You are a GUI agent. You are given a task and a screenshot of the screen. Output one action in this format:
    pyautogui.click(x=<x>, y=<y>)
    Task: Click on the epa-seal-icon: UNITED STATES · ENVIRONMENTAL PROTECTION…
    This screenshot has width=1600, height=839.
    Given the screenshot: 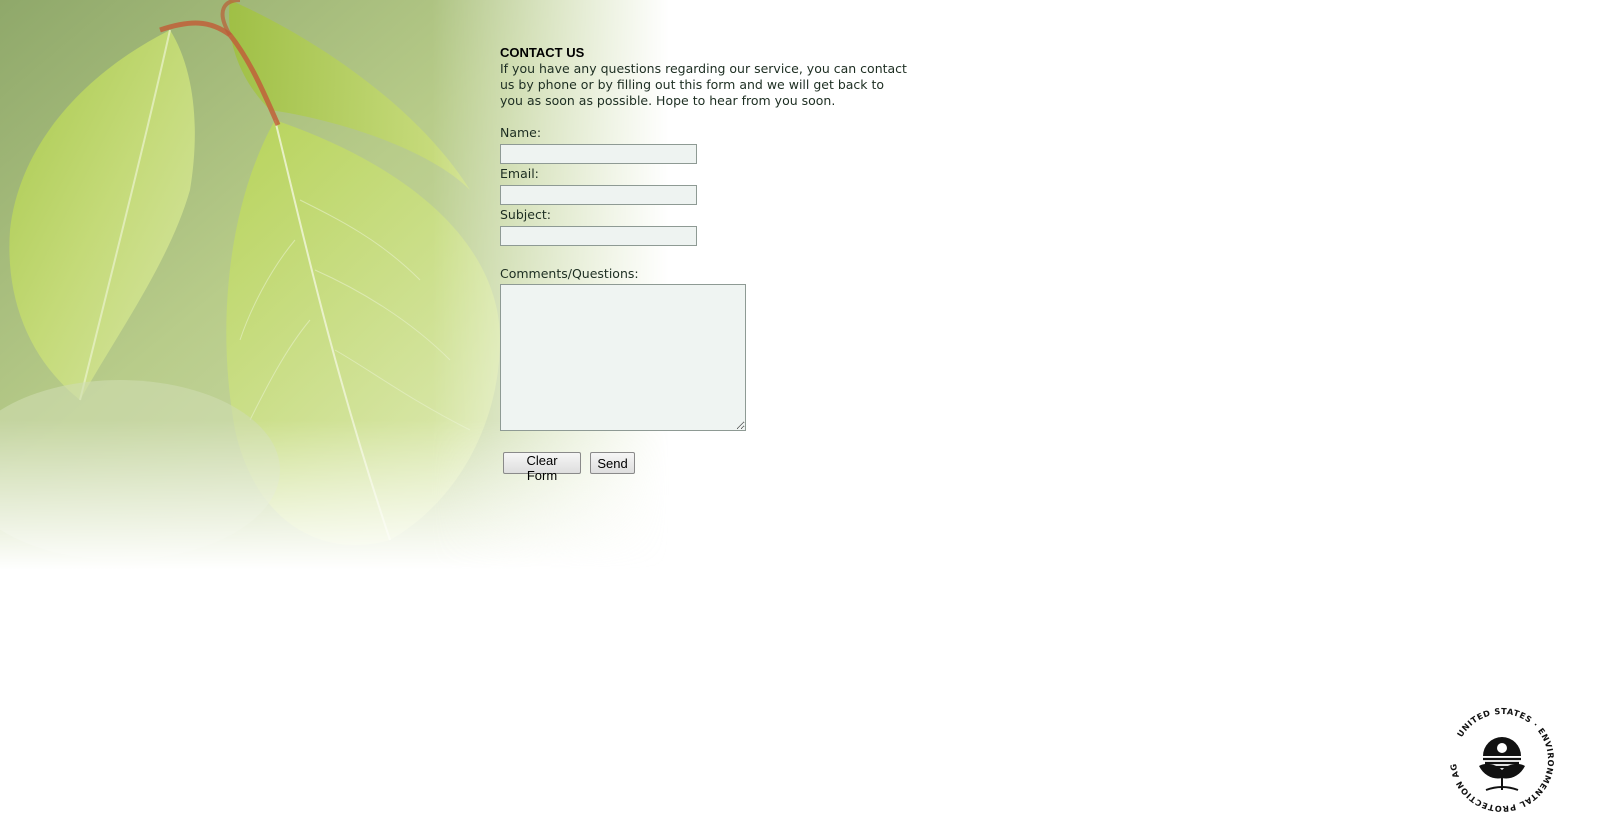 What is the action you would take?
    pyautogui.click(x=1500, y=756)
    